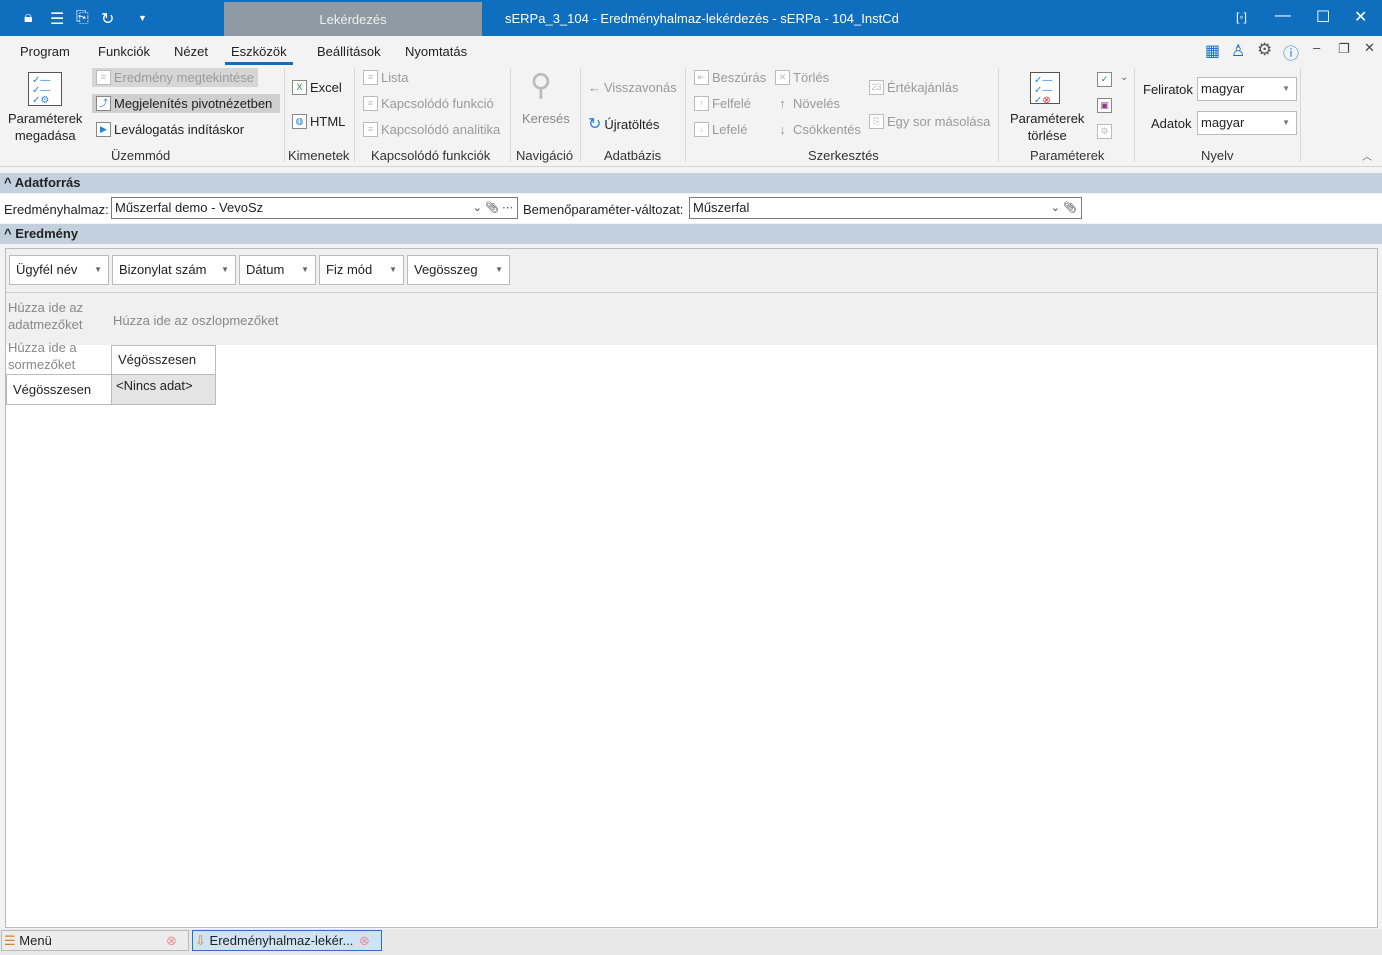  Describe the element at coordinates (1247, 123) in the screenshot. I see `data-language-select: magyar ▼` at that location.